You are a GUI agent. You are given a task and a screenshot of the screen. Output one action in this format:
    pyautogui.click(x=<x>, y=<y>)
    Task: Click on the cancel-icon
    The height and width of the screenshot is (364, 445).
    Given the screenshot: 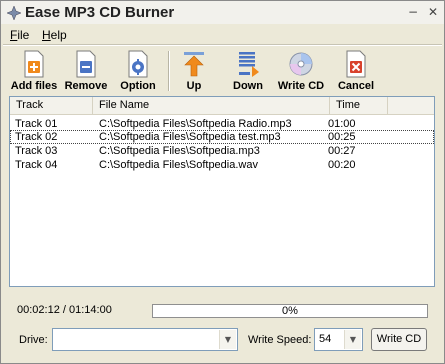 What is the action you would take?
    pyautogui.click(x=356, y=64)
    